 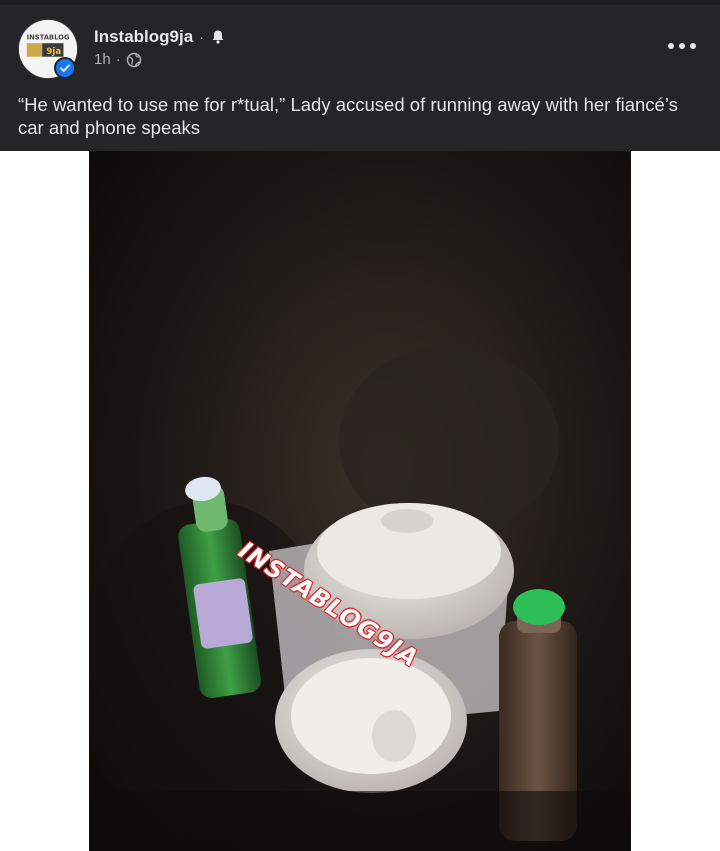 I want to click on globe-icon, so click(x=133, y=59).